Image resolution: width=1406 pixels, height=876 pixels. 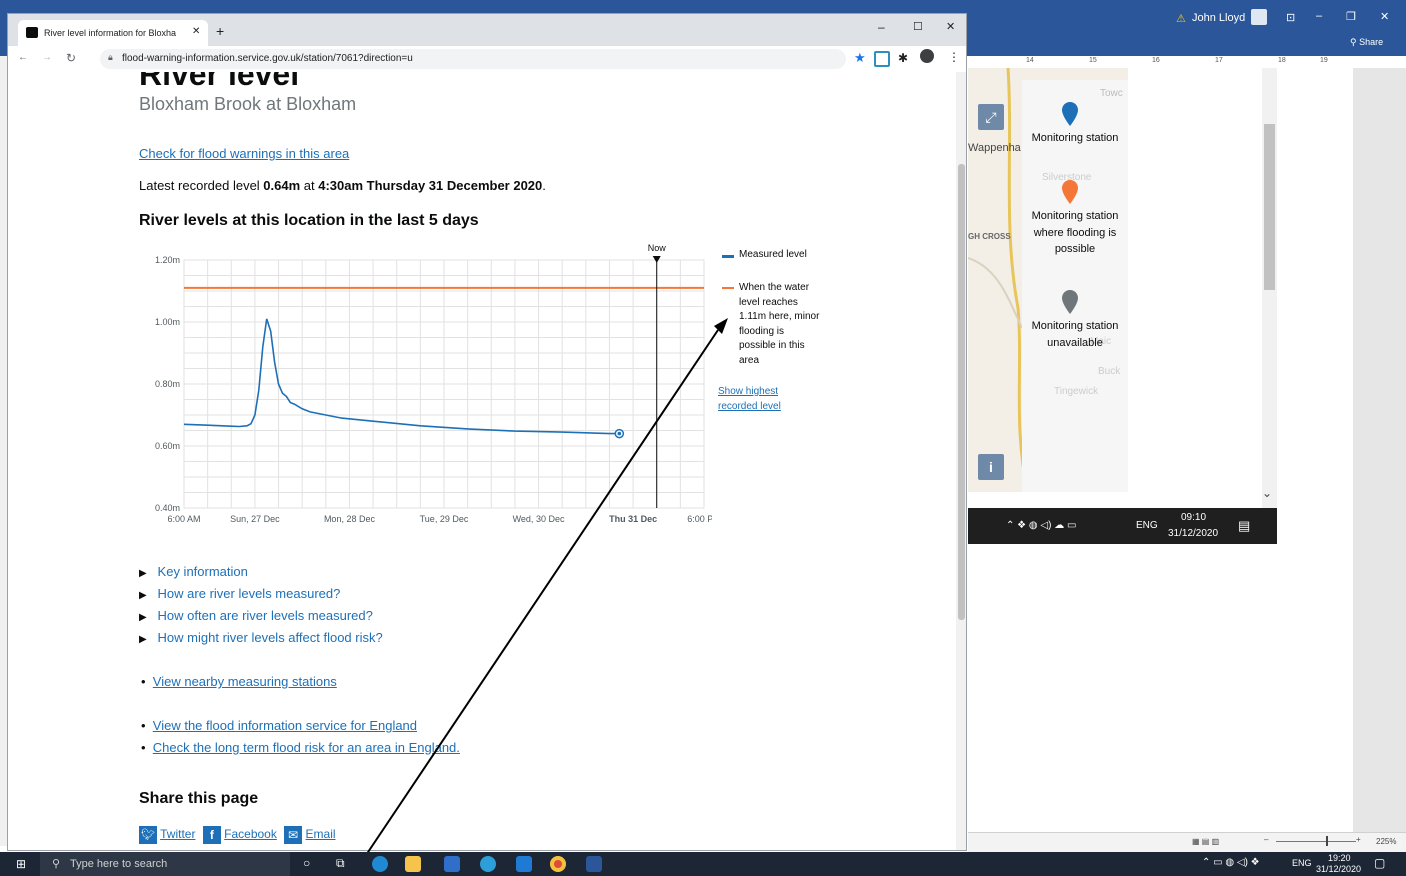 I want to click on x-tick-label: Tue, 29 Dec, so click(x=444, y=519).